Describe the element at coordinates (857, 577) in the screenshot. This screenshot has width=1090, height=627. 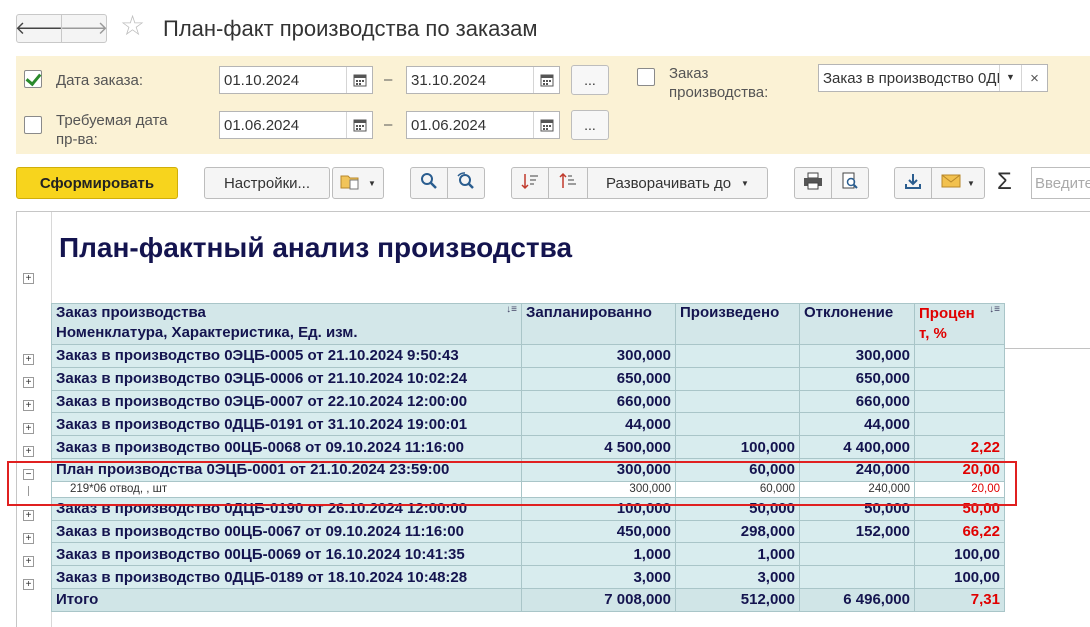
I see `row-deviation` at that location.